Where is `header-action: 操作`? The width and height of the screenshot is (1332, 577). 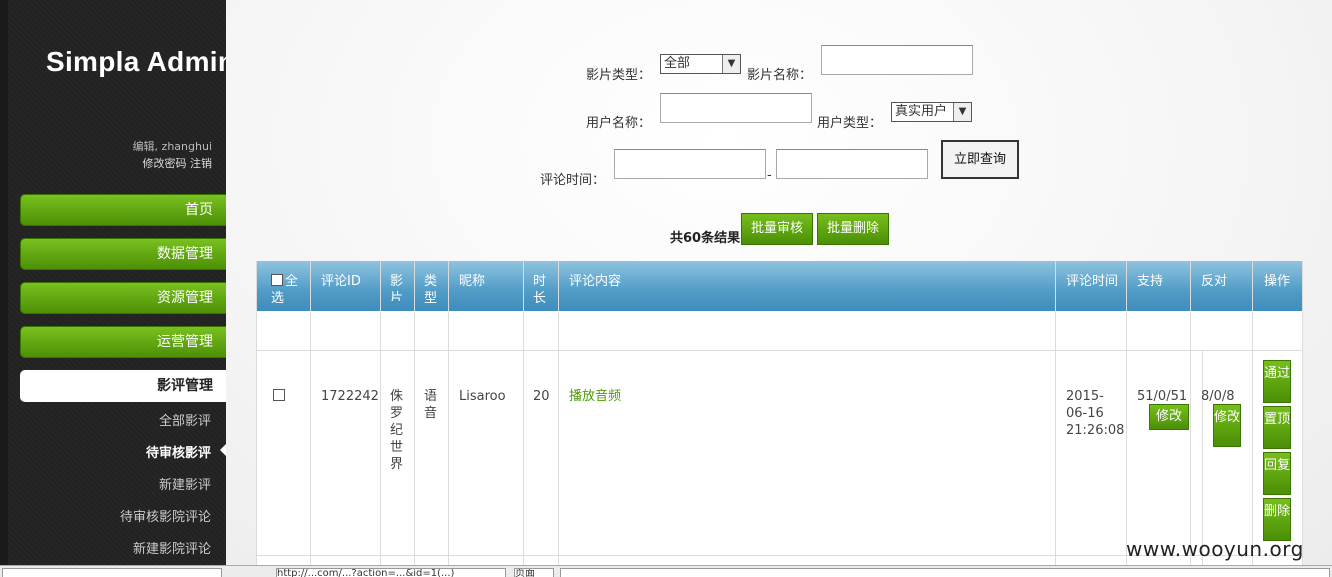
header-action: 操作 is located at coordinates (1277, 281).